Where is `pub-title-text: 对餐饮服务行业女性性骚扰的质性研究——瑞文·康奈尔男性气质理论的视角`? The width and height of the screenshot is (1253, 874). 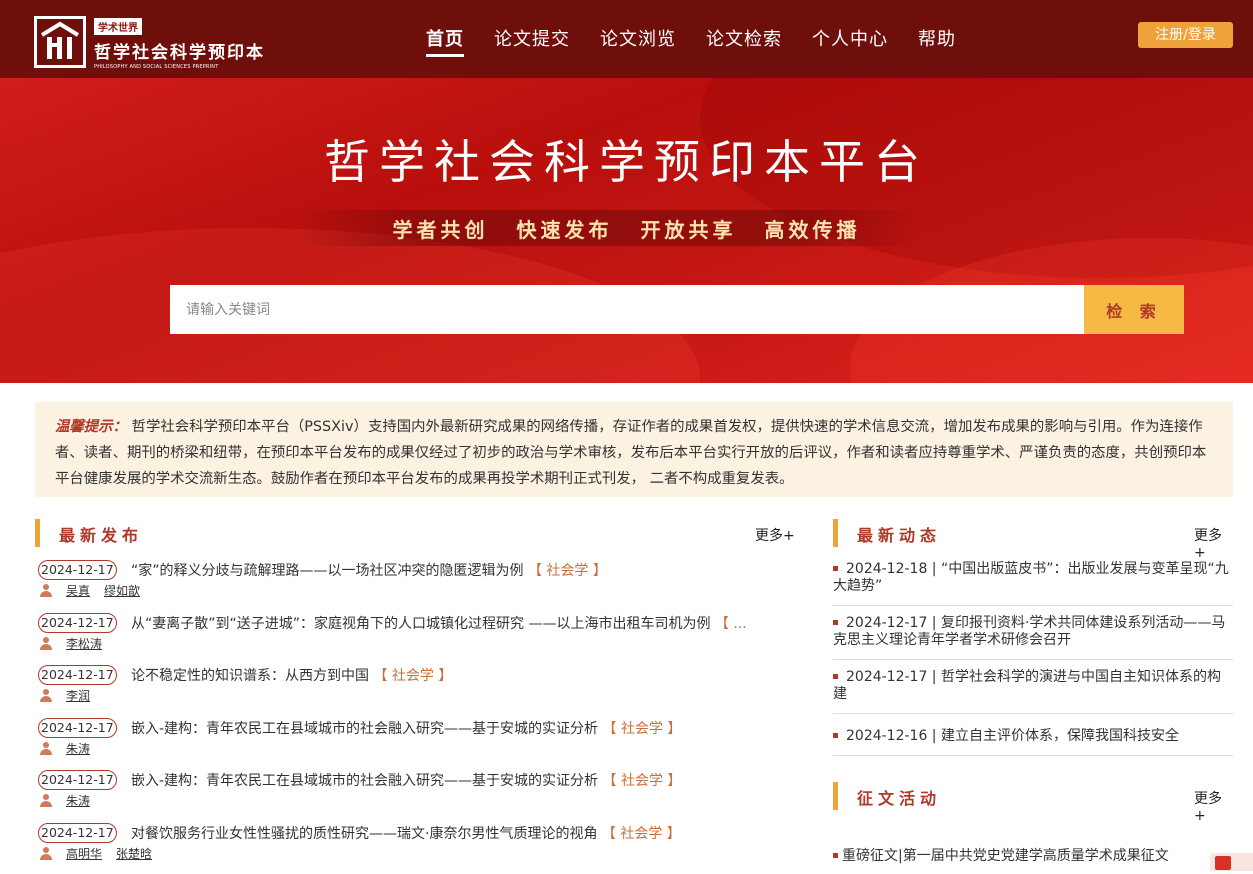
pub-title-text: 对餐饮服务行业女性性骚扰的质性研究——瑞文·康奈尔男性气质理论的视角 is located at coordinates (364, 833).